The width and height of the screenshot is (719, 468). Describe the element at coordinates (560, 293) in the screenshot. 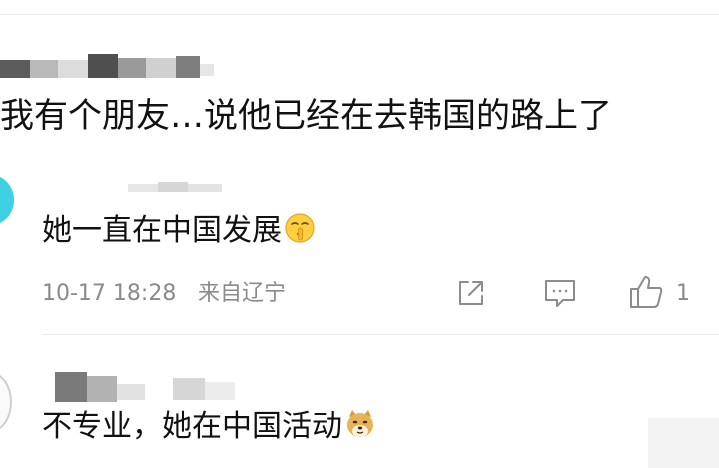

I see `comment-icon` at that location.